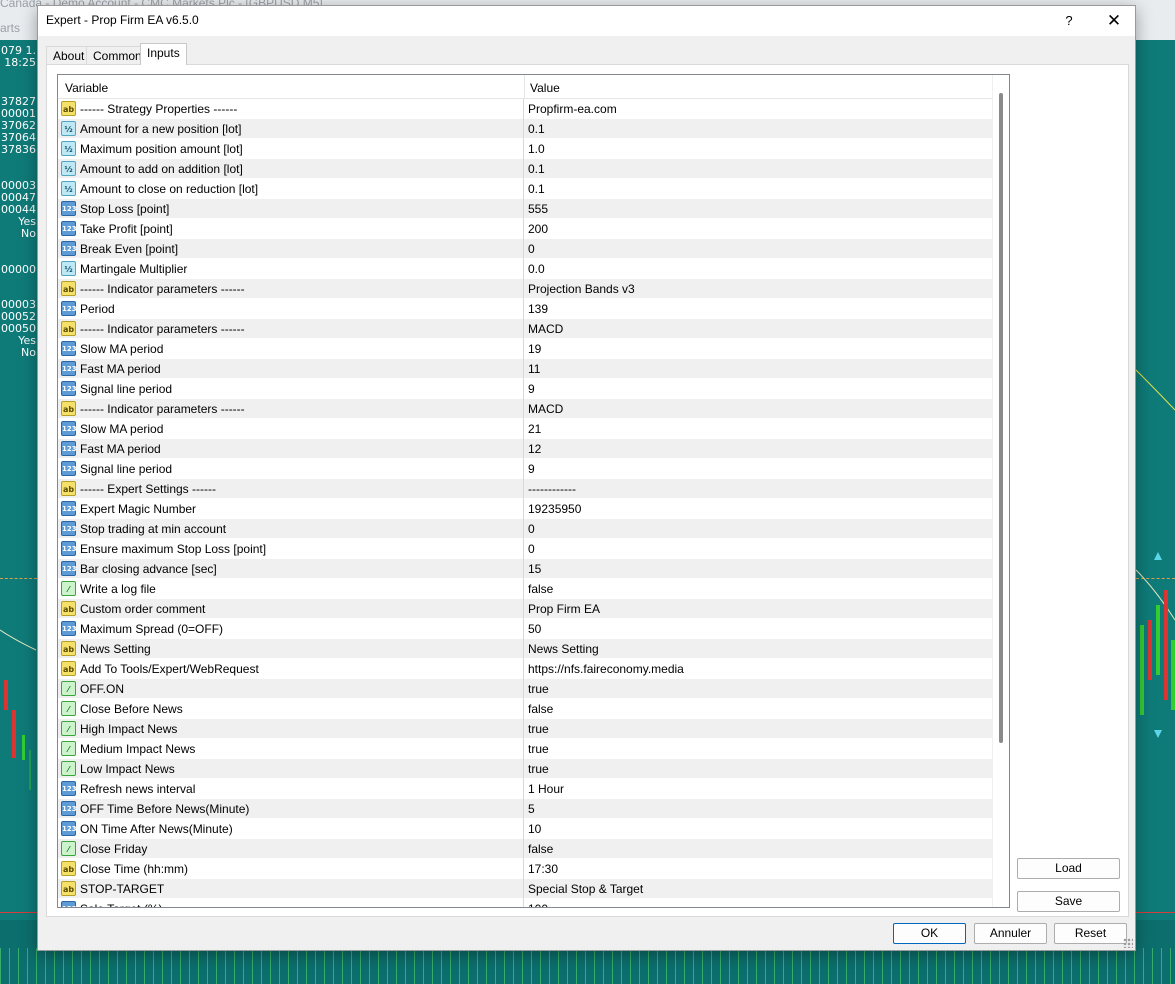  What do you see at coordinates (291, 849) in the screenshot?
I see `variable-cell: ⁄ Close Friday` at bounding box center [291, 849].